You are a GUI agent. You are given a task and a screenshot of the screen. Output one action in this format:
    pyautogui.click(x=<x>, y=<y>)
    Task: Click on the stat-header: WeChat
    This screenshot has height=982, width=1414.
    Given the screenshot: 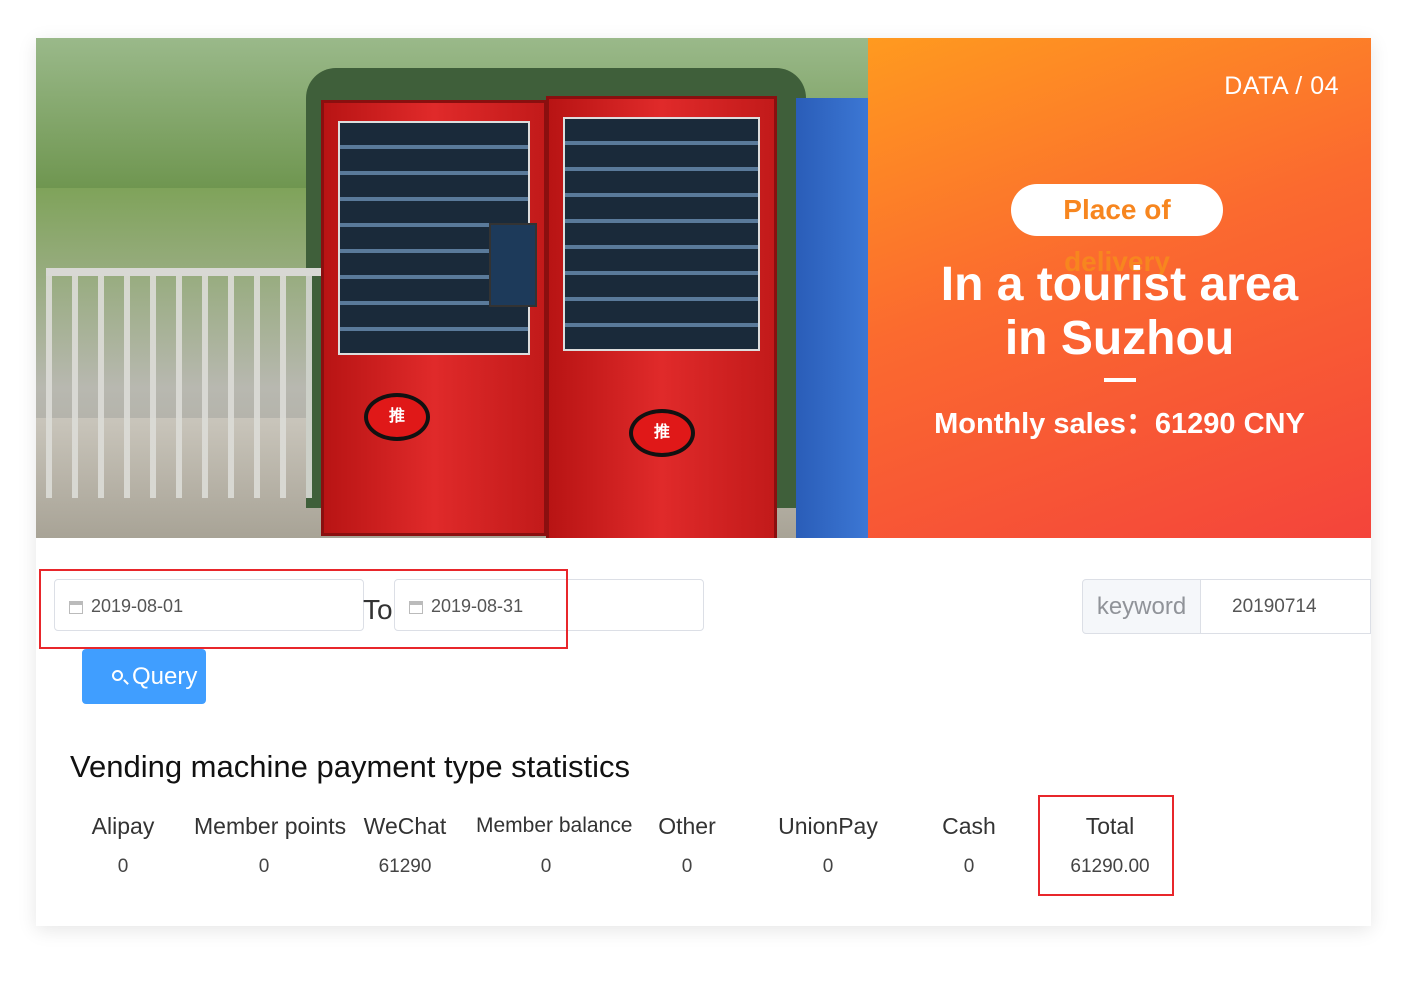 What is the action you would take?
    pyautogui.click(x=405, y=826)
    